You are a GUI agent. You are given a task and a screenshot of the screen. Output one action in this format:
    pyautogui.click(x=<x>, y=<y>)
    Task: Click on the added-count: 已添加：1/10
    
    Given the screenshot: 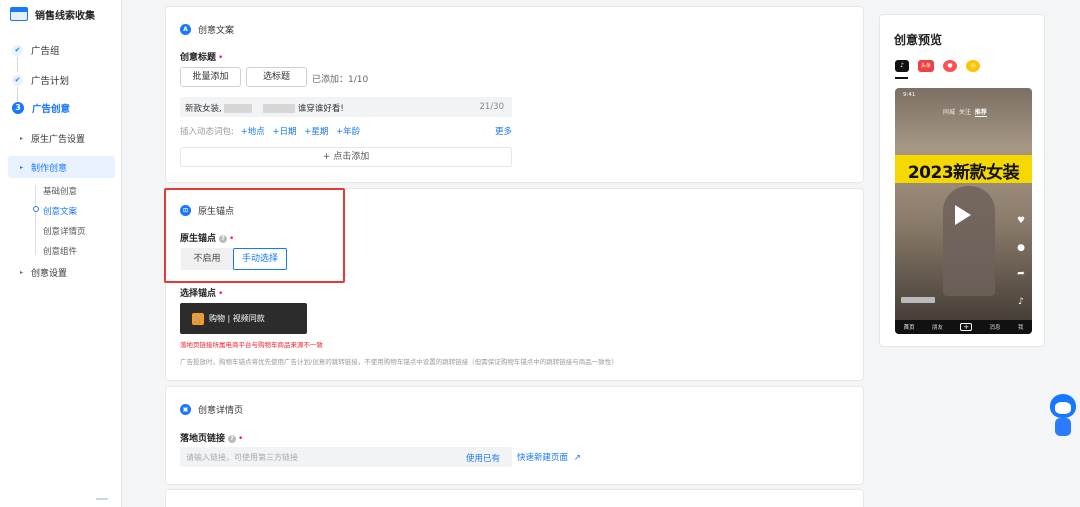 What is the action you would take?
    pyautogui.click(x=340, y=80)
    